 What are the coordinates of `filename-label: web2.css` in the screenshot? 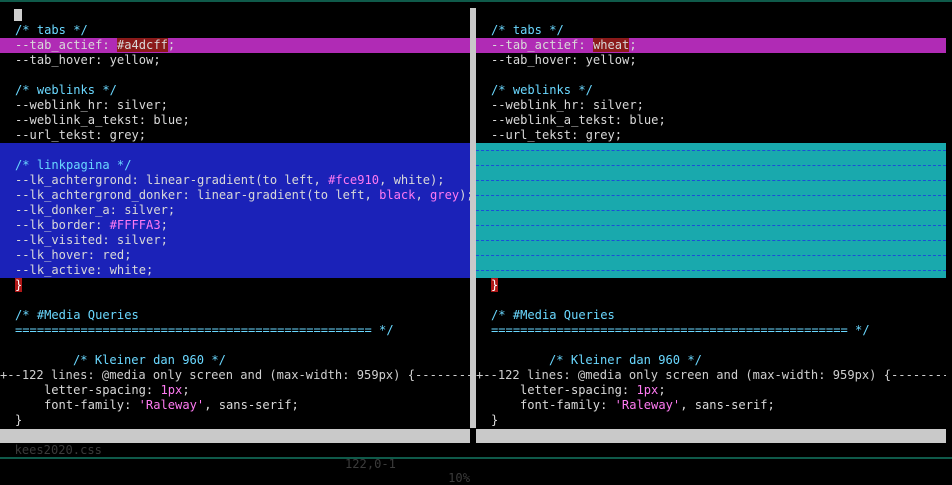 It's located at (519, 450).